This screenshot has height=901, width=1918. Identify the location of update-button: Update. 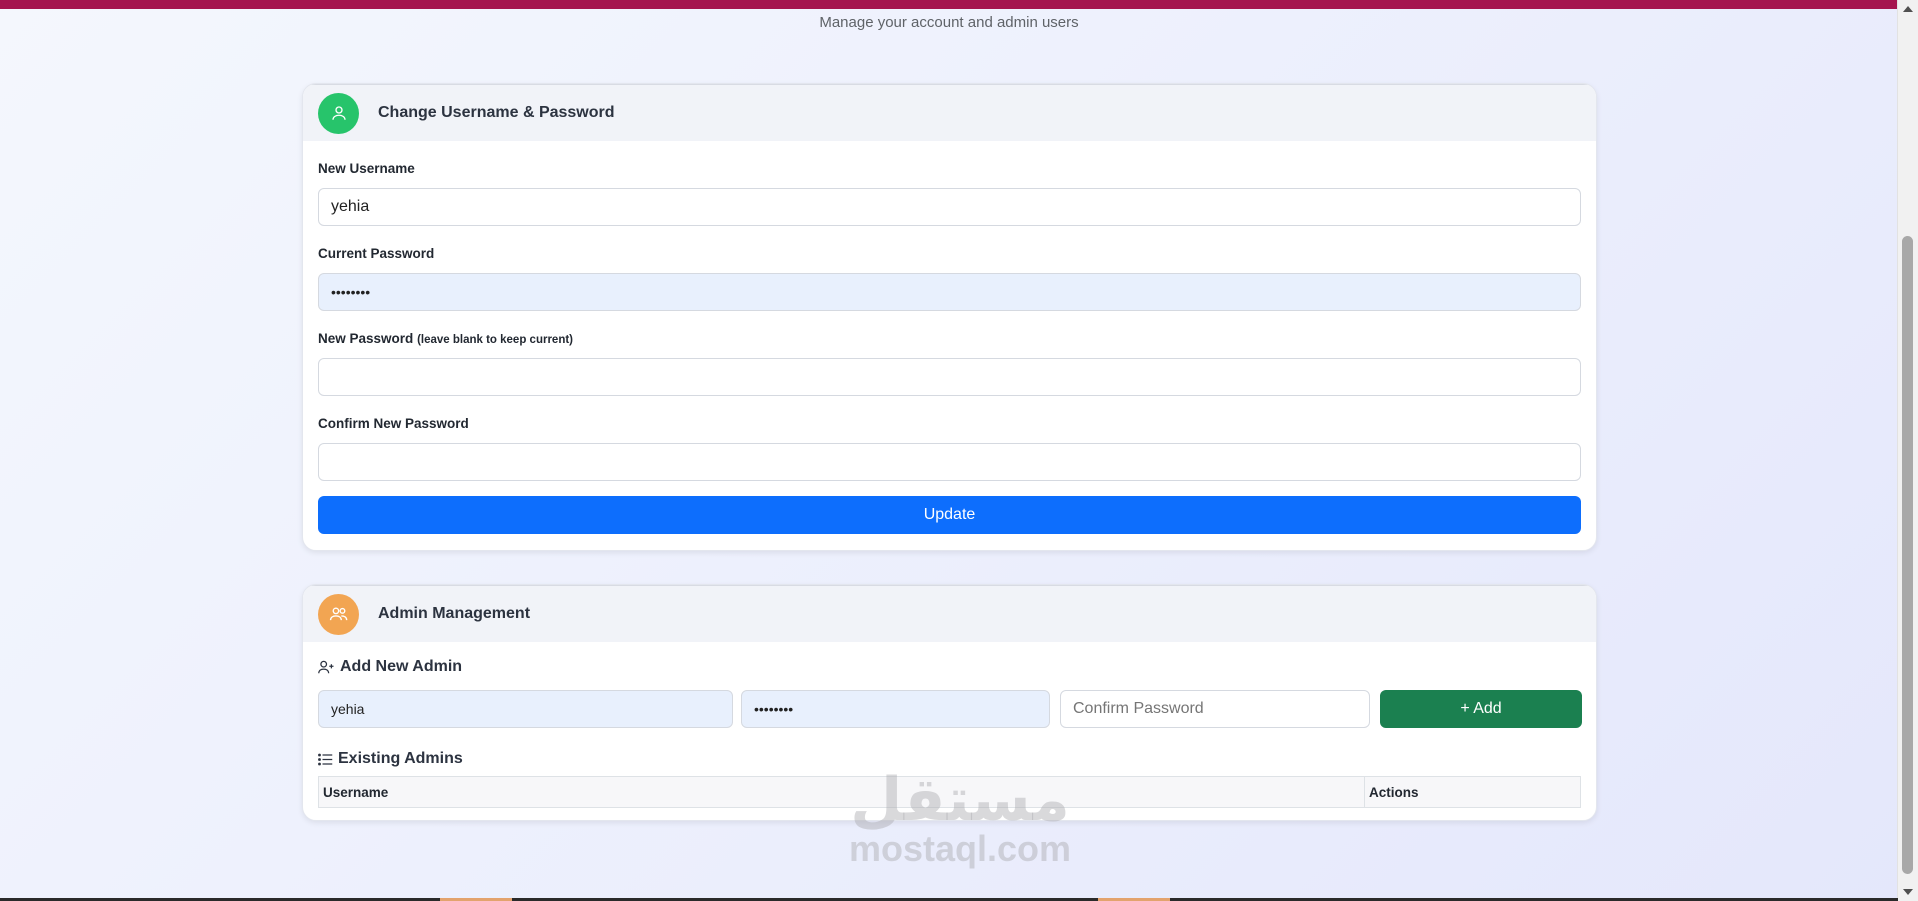
(949, 515).